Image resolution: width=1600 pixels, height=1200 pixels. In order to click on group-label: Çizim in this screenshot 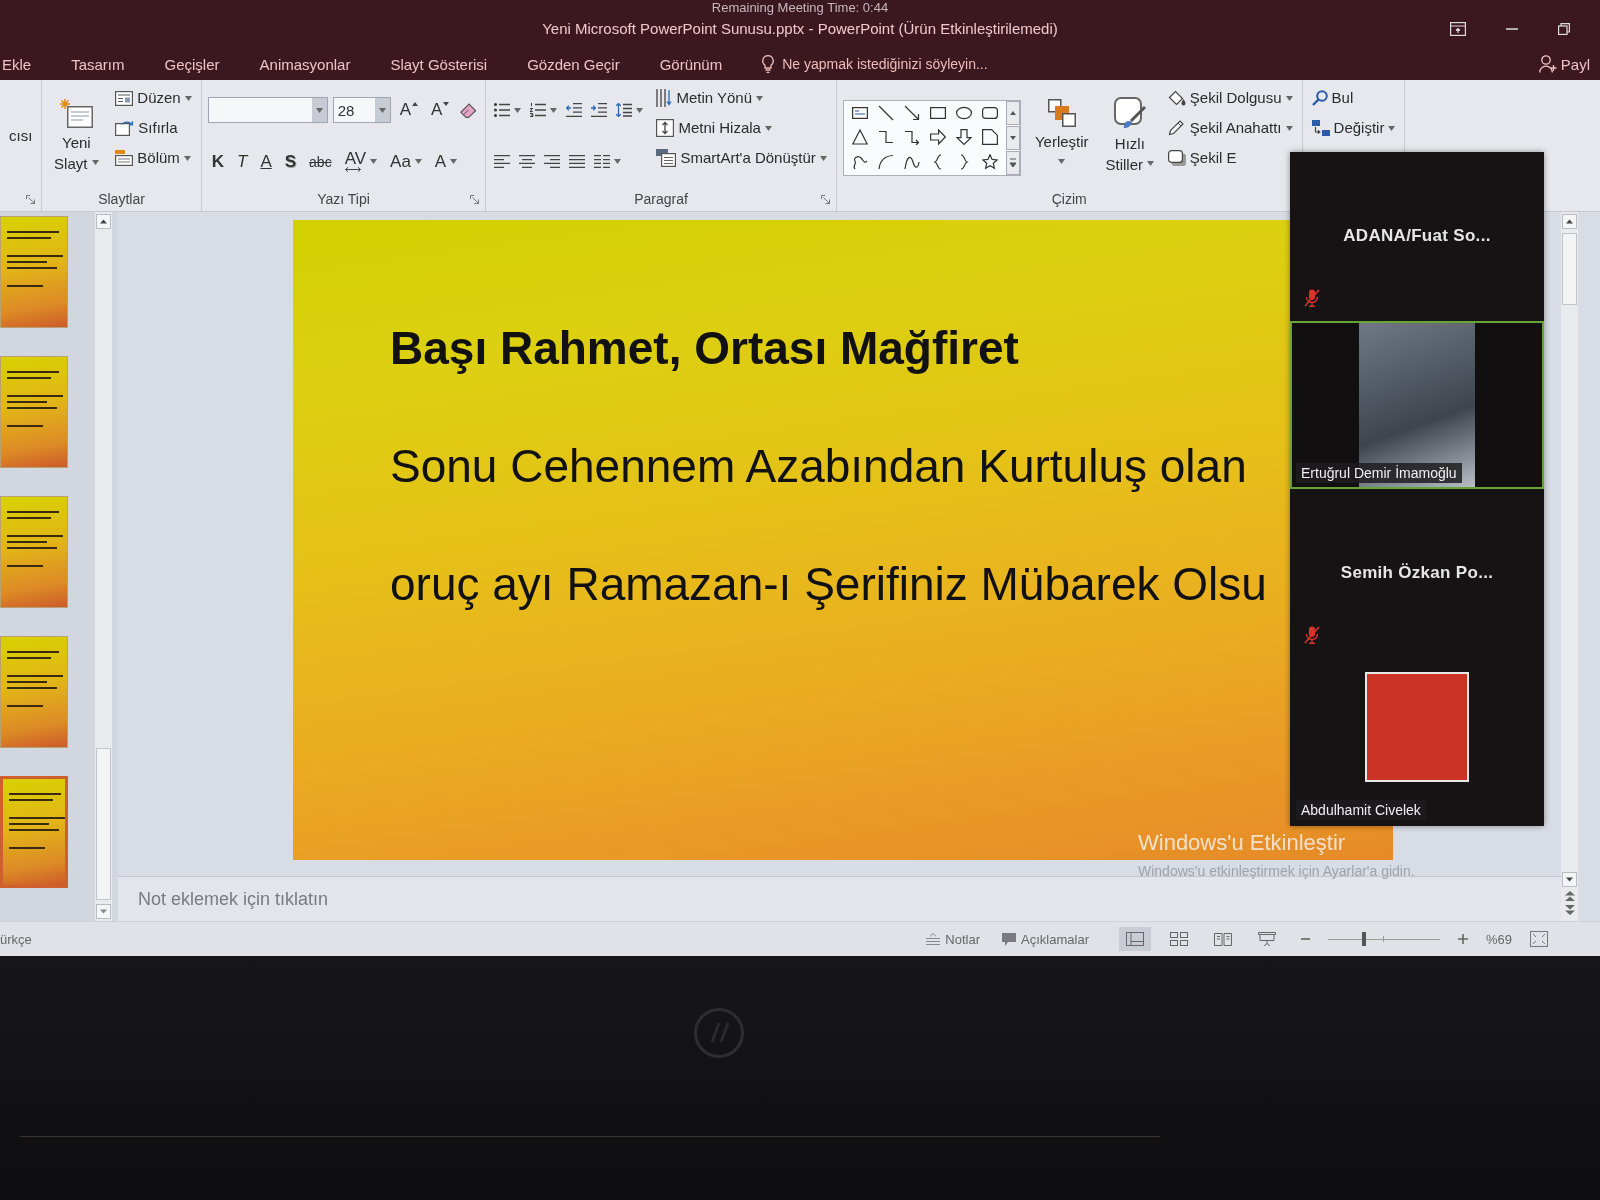, I will do `click(1069, 199)`.